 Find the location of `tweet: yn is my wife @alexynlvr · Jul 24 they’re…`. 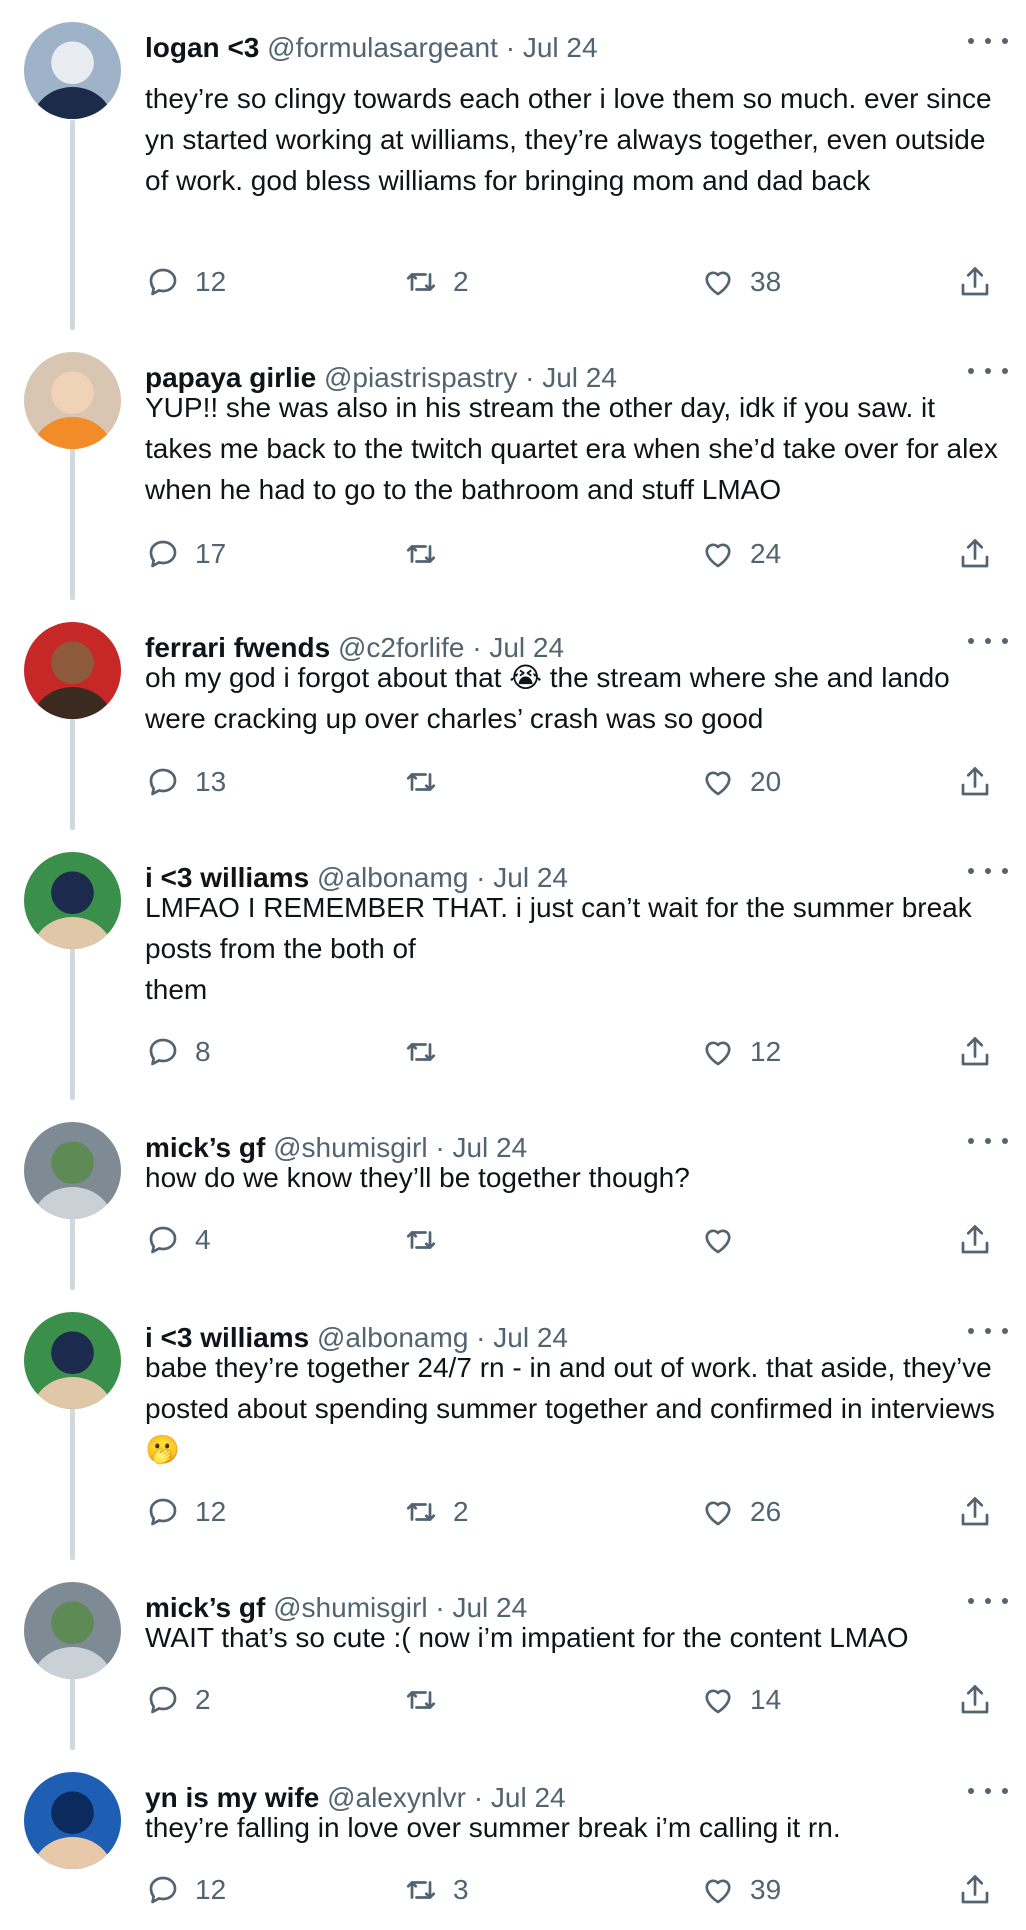

tweet: yn is my wife @alexynlvr · Jul 24 they’re… is located at coordinates (513, 1840).